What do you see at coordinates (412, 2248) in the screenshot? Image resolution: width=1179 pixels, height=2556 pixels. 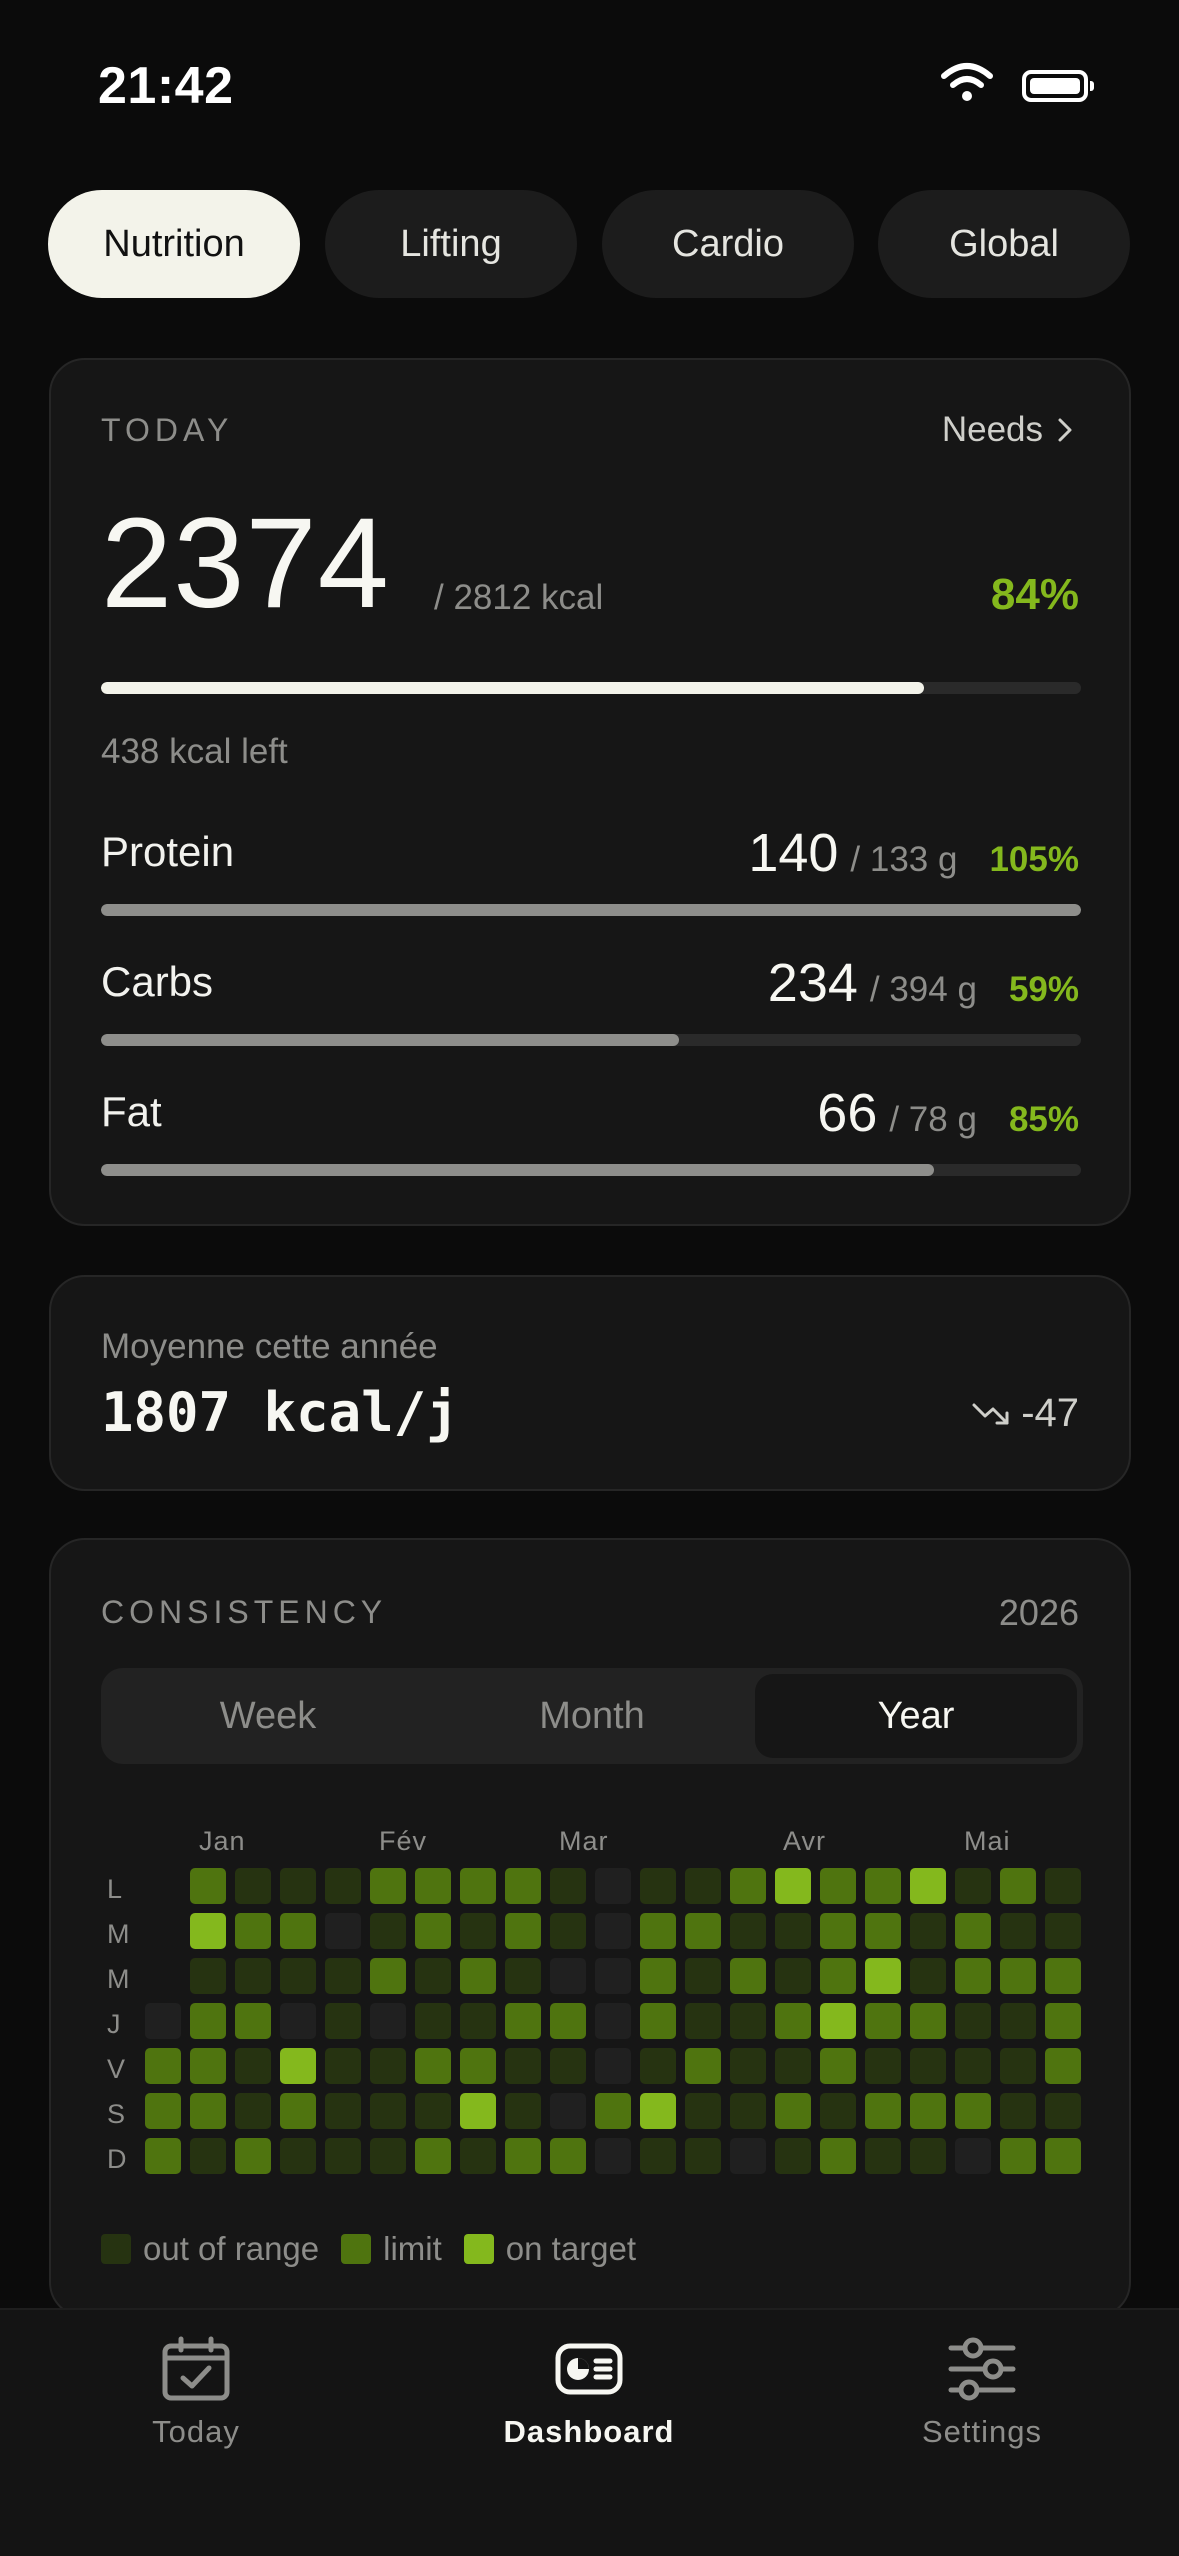 I see `legend-label: limit` at bounding box center [412, 2248].